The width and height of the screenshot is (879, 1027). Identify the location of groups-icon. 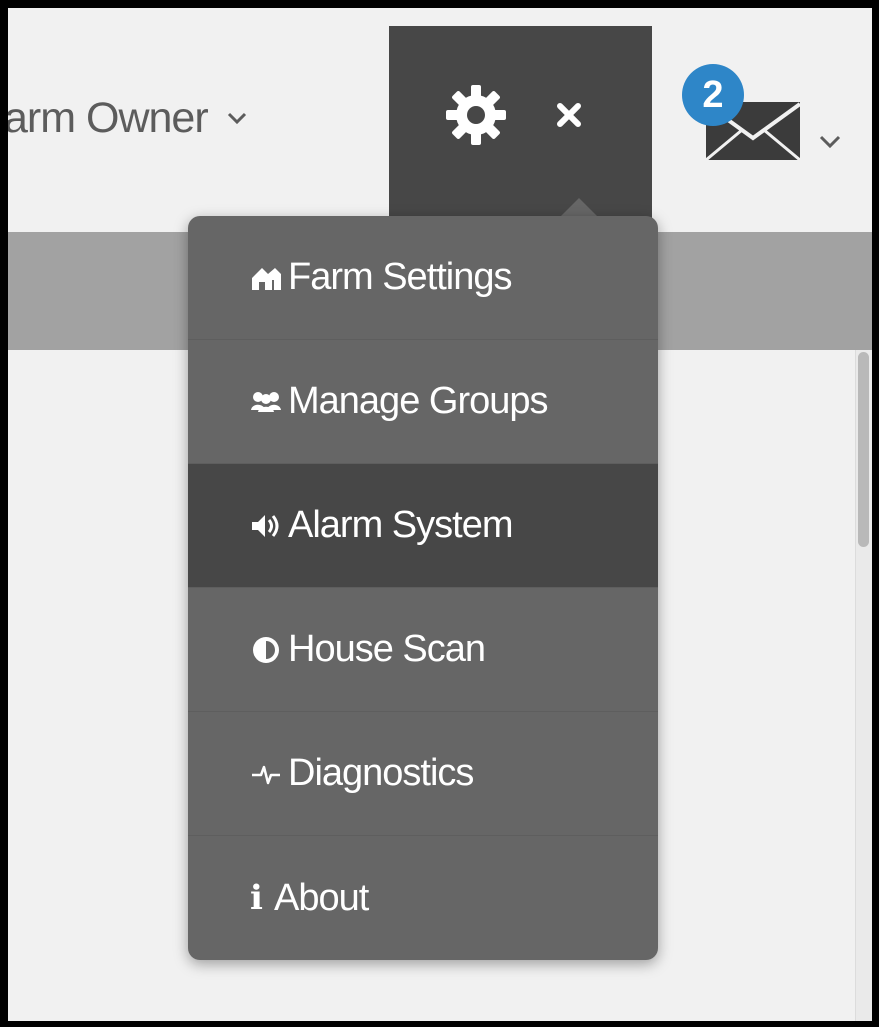
(266, 402).